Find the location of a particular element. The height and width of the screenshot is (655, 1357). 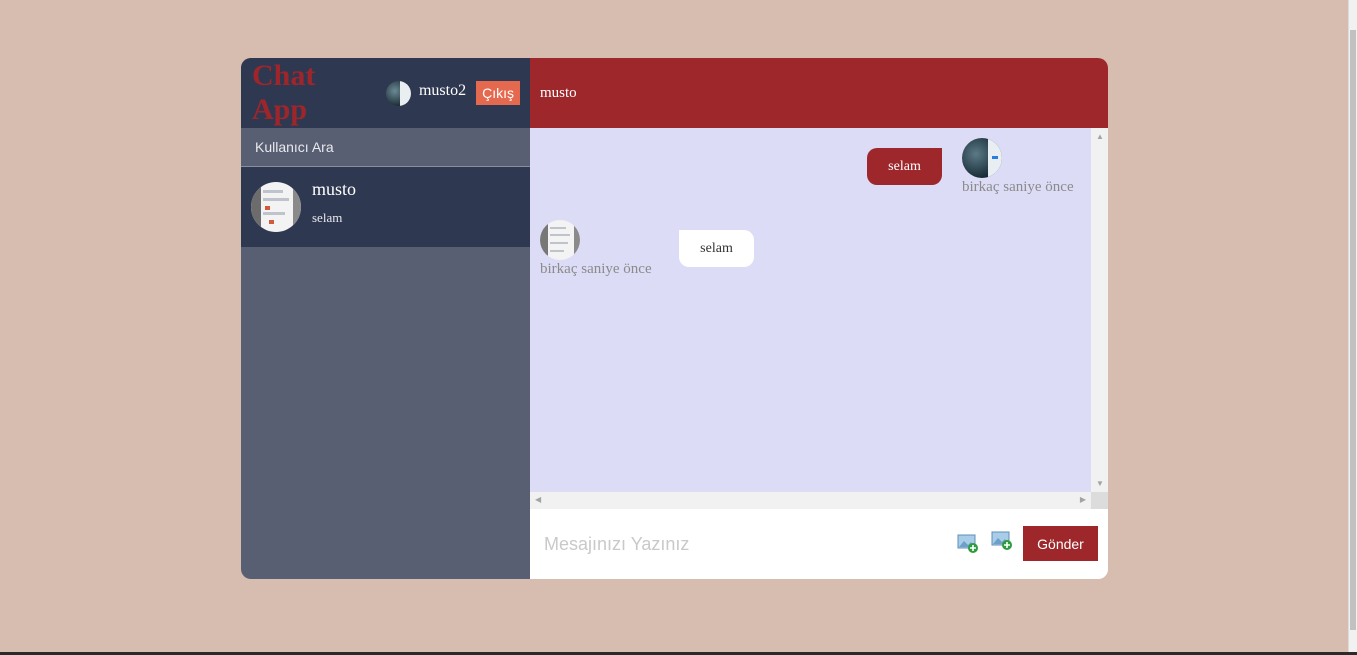

message-input is located at coordinates (744, 544).